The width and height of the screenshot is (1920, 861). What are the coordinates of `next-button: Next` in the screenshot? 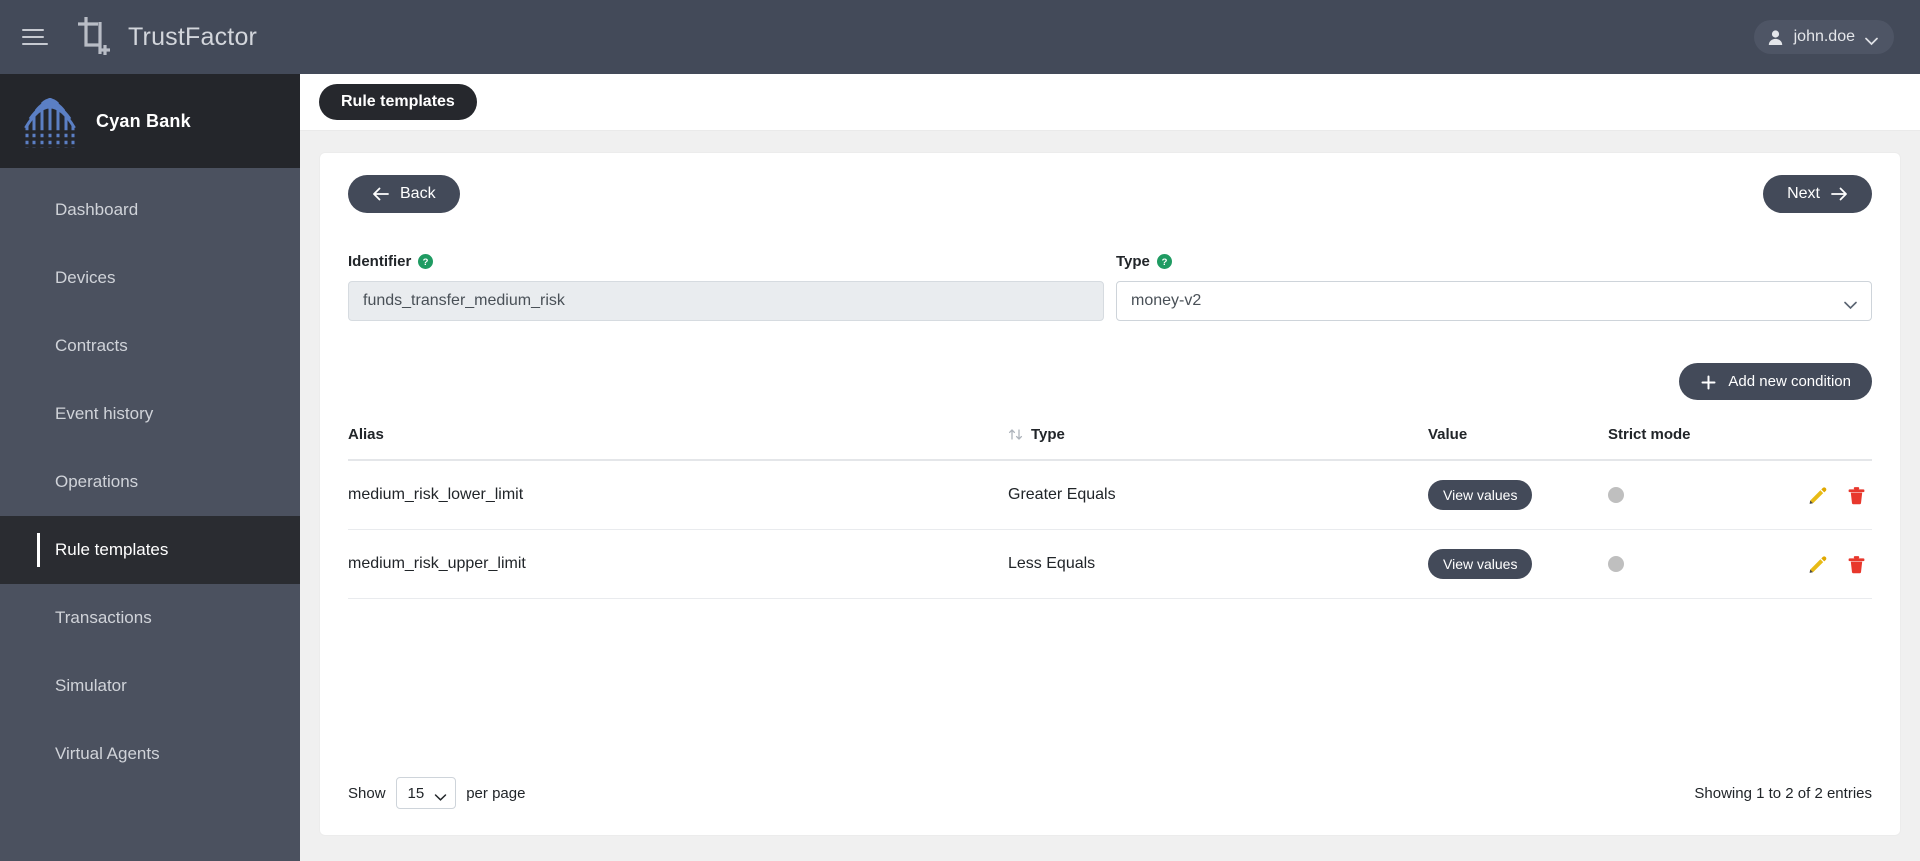 It's located at (1817, 194).